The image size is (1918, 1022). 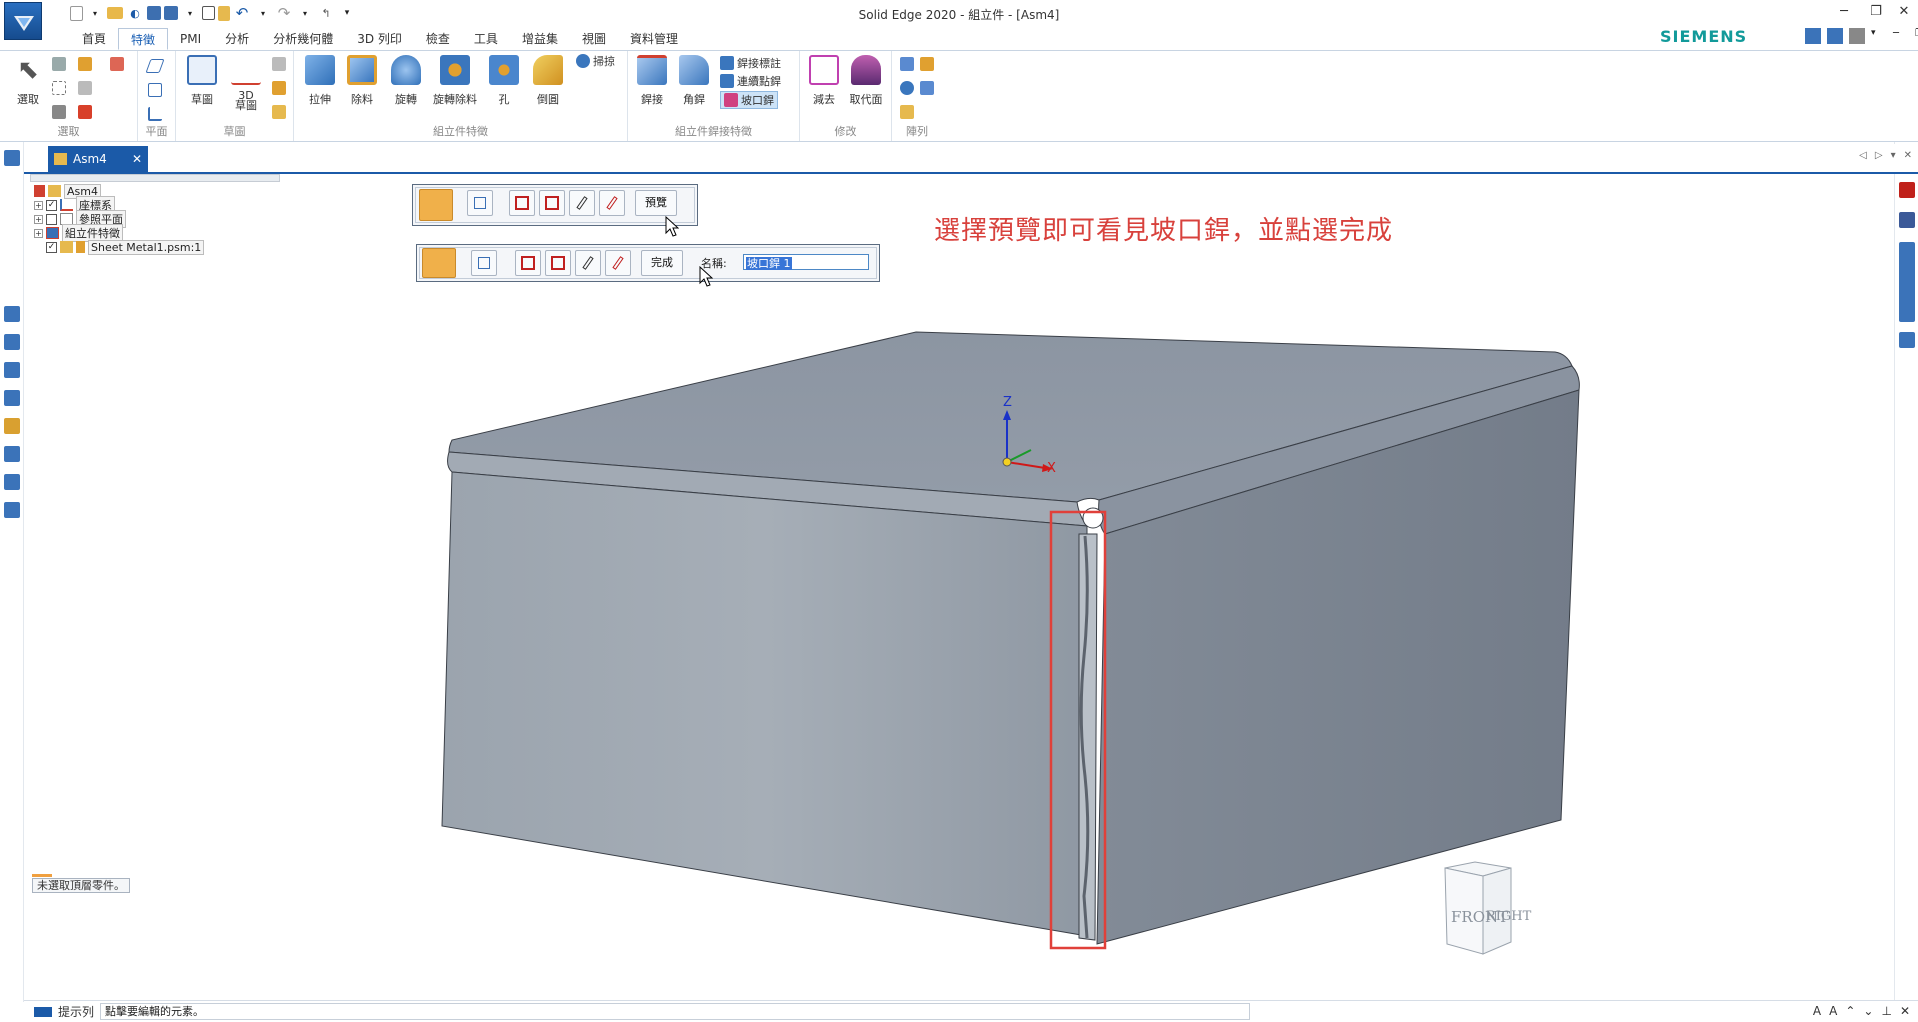 What do you see at coordinates (137, 159) in the screenshot?
I see `close-document-icon: ✕` at bounding box center [137, 159].